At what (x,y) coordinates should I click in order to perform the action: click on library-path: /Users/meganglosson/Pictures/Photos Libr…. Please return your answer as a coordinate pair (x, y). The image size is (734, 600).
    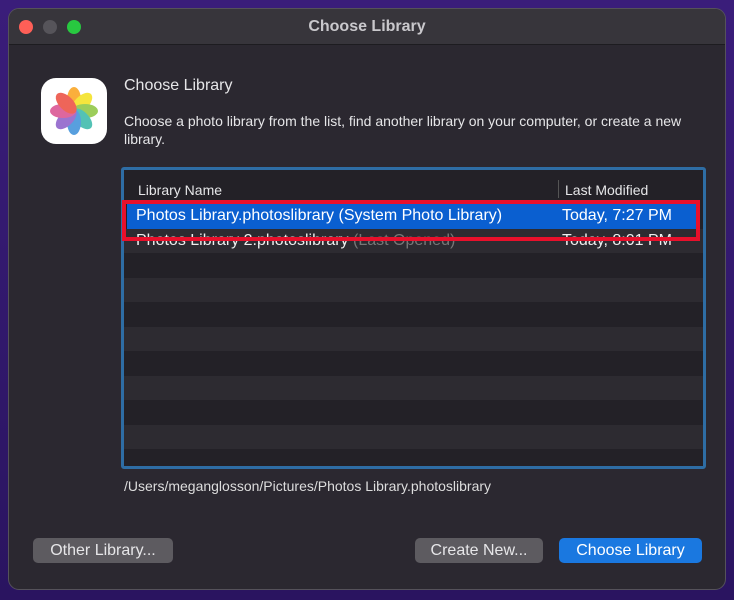
    Looking at the image, I should click on (308, 486).